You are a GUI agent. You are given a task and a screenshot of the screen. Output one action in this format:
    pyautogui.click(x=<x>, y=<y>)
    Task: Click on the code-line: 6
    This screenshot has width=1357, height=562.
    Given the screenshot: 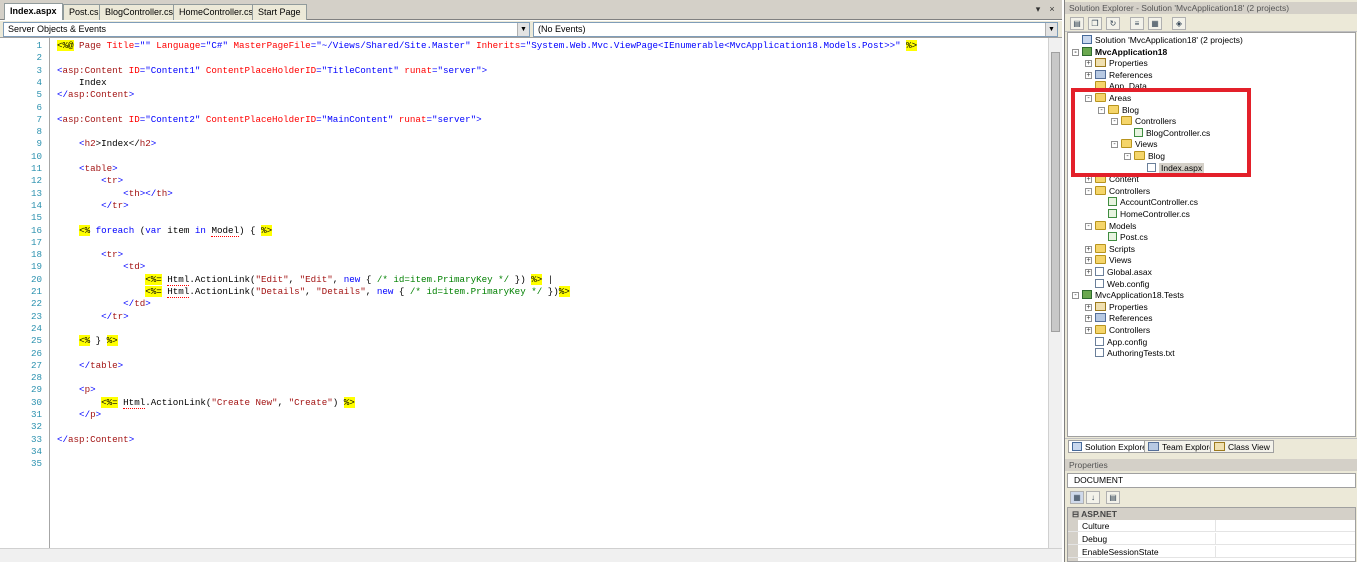 What is the action you would take?
    pyautogui.click(x=520, y=108)
    